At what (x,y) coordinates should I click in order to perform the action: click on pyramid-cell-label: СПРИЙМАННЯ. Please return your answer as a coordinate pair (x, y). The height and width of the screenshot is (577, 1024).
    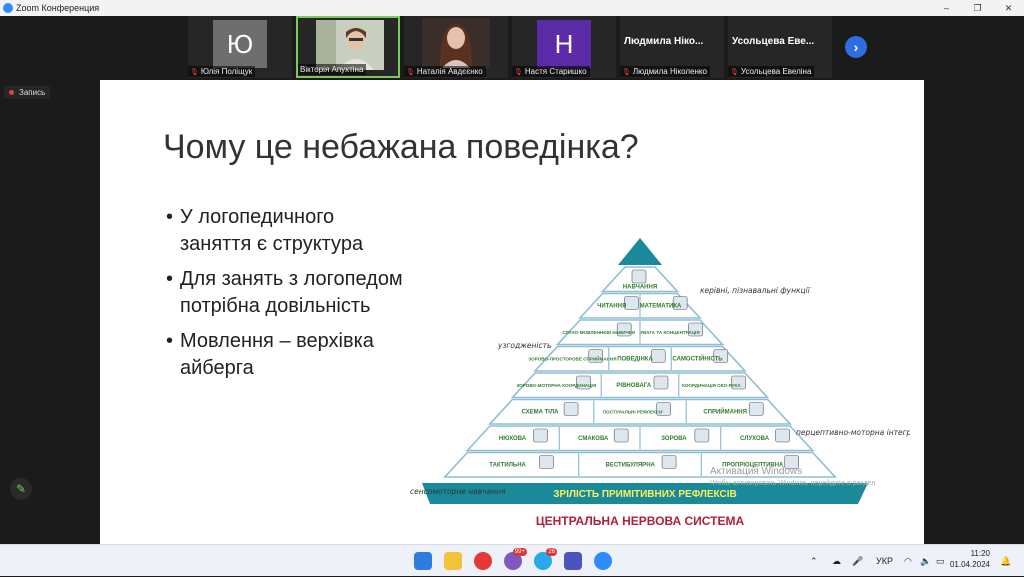
    Looking at the image, I should click on (725, 412).